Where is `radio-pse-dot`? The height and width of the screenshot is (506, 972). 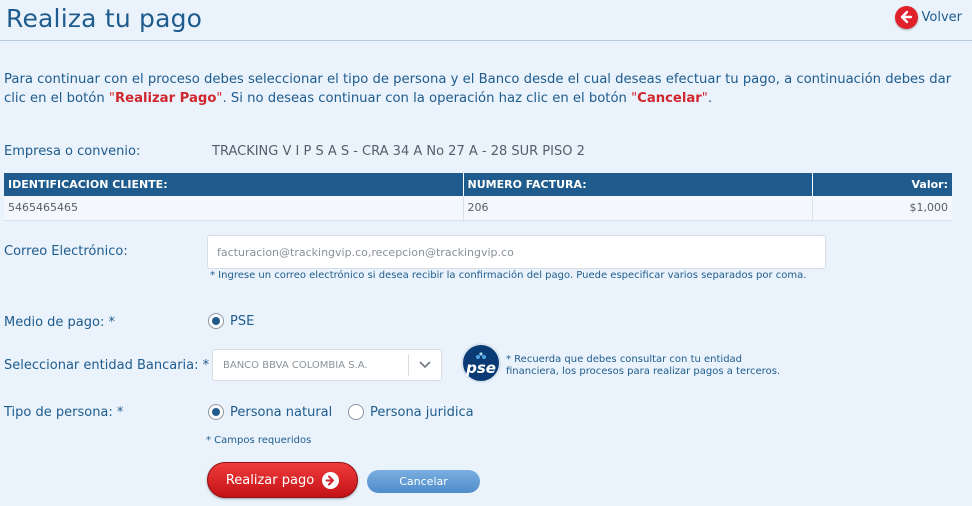 radio-pse-dot is located at coordinates (216, 321).